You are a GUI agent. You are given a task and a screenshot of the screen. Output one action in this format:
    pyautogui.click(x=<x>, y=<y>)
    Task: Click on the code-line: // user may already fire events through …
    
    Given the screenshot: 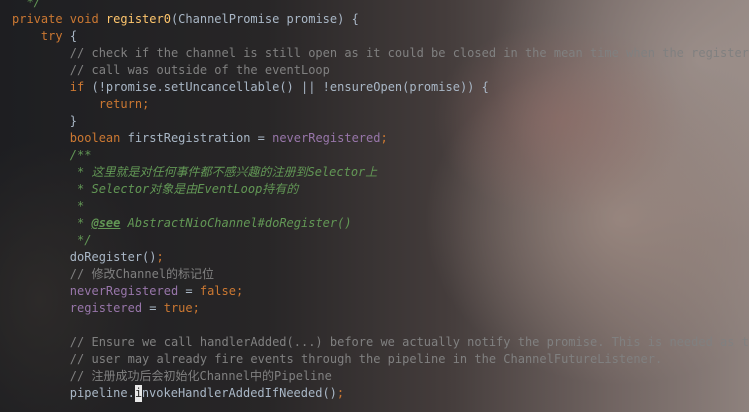 What is the action you would take?
    pyautogui.click(x=337, y=359)
    